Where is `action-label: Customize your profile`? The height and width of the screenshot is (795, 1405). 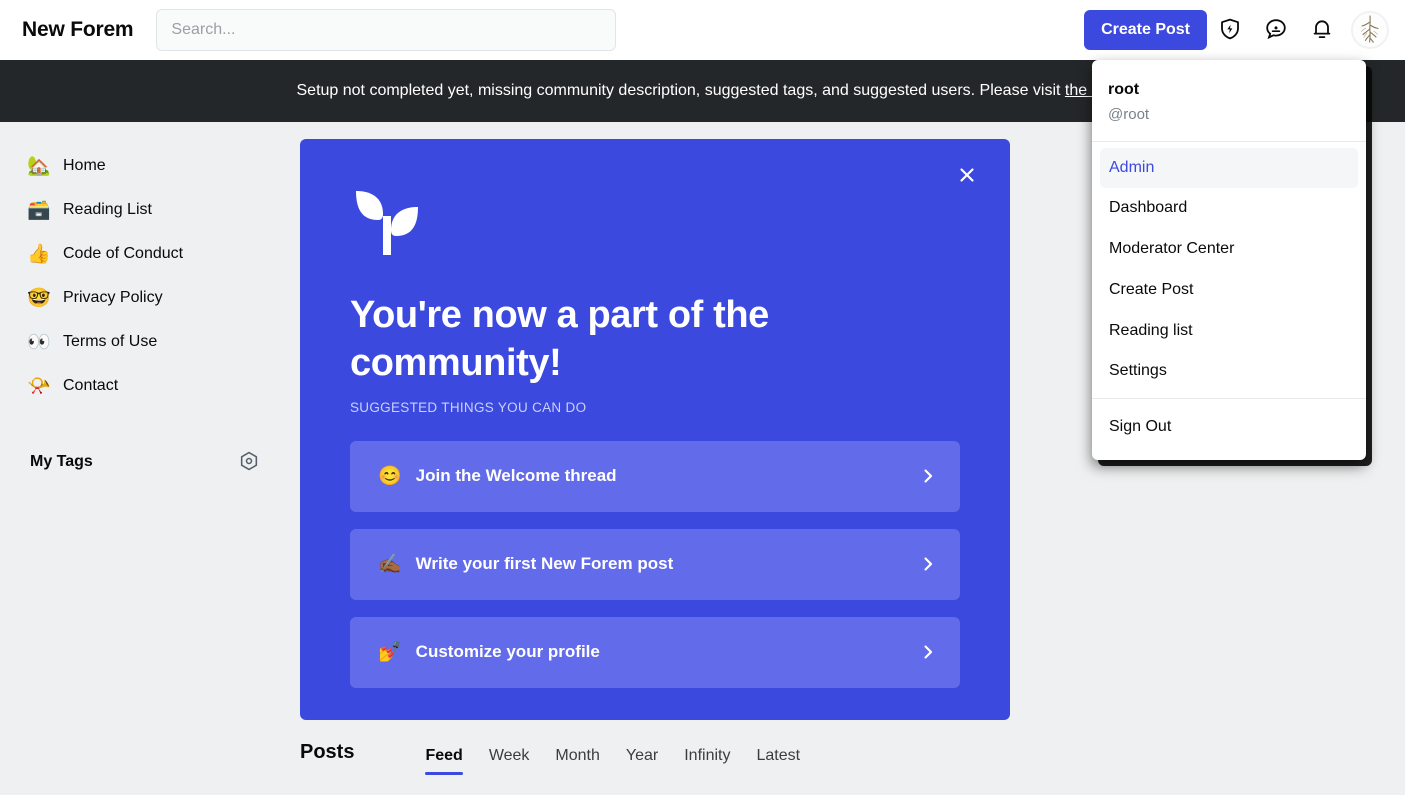
action-label: Customize your profile is located at coordinates (507, 652).